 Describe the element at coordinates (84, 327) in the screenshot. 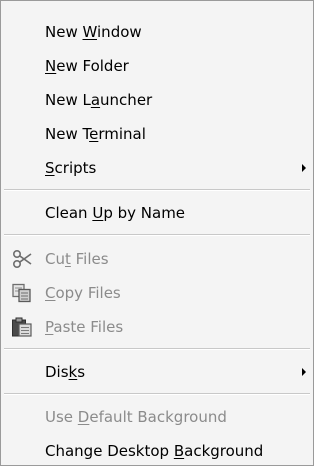

I see `menu-item-label: Paste Files` at that location.